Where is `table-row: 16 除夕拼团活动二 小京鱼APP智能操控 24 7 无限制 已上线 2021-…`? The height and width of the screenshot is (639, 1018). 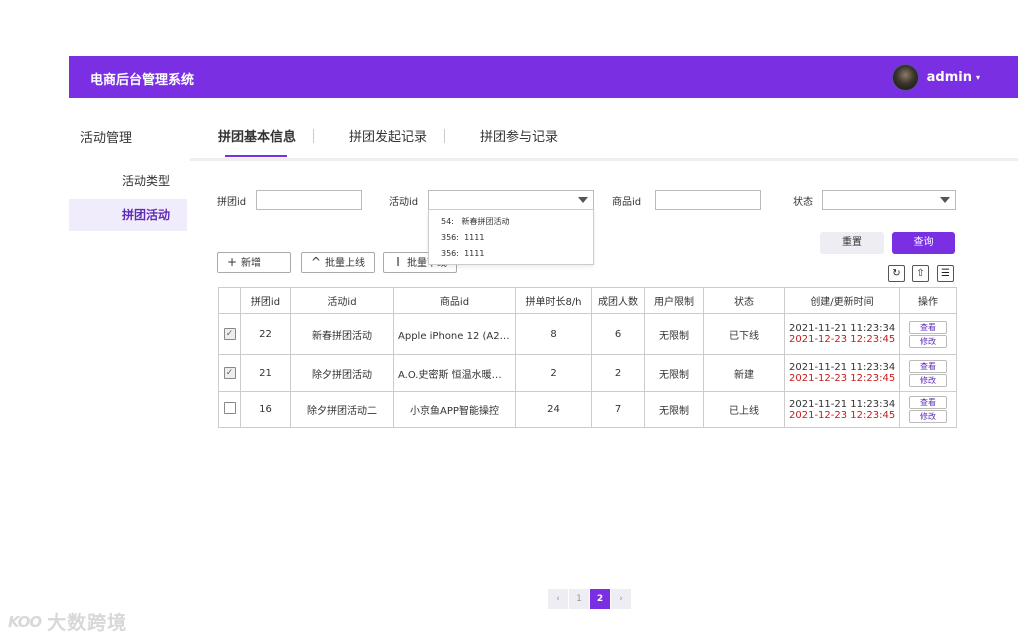
table-row: 16 除夕拼团活动二 小京鱼APP智能操控 24 7 无限制 已上线 2021-… is located at coordinates (587, 409).